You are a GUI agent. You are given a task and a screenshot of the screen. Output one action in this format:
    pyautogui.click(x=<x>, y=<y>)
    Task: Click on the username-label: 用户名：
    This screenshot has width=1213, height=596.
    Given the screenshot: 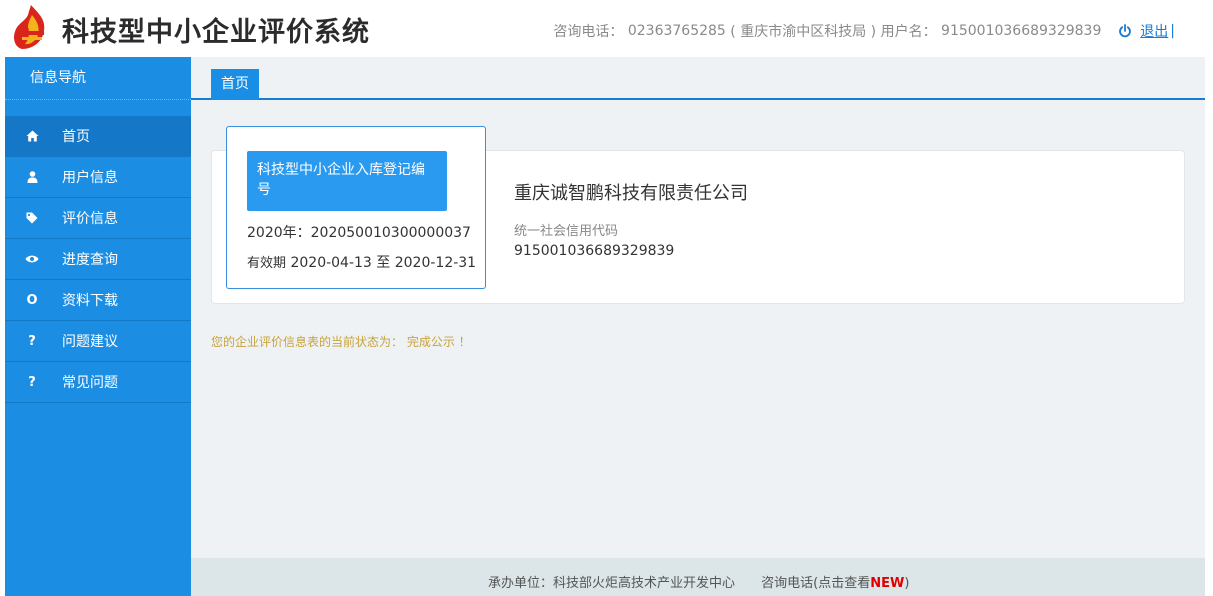 What is the action you would take?
    pyautogui.click(x=908, y=32)
    